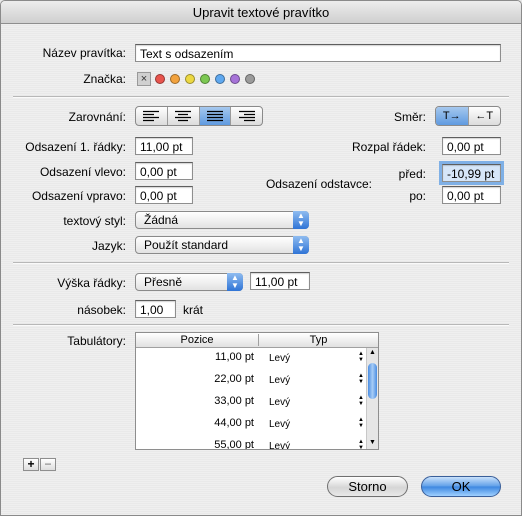 Image resolution: width=522 pixels, height=516 pixels. I want to click on align-right-button, so click(246, 116).